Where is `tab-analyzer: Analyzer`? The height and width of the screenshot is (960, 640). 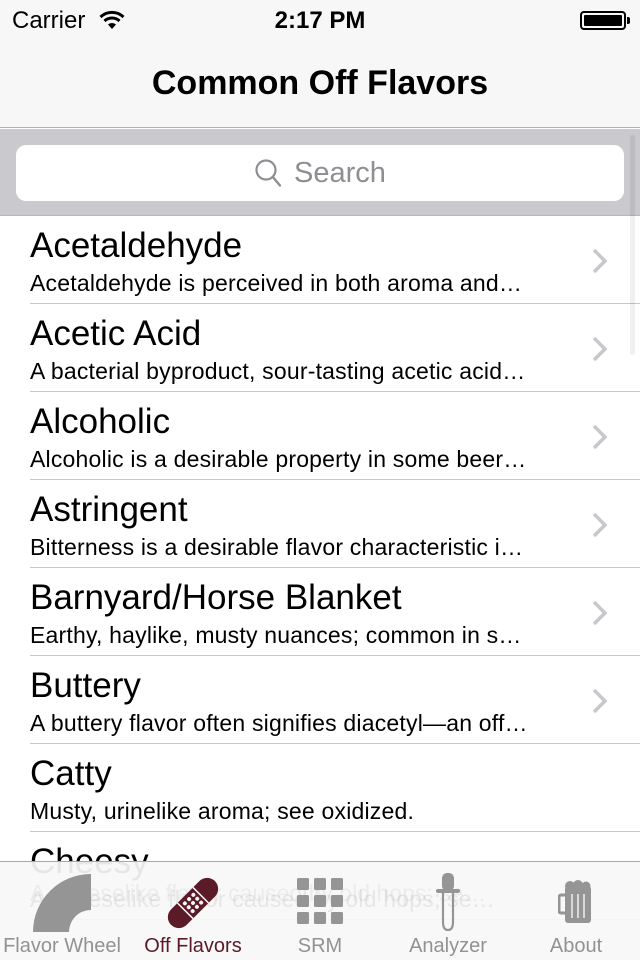 tab-analyzer: Analyzer is located at coordinates (448, 911).